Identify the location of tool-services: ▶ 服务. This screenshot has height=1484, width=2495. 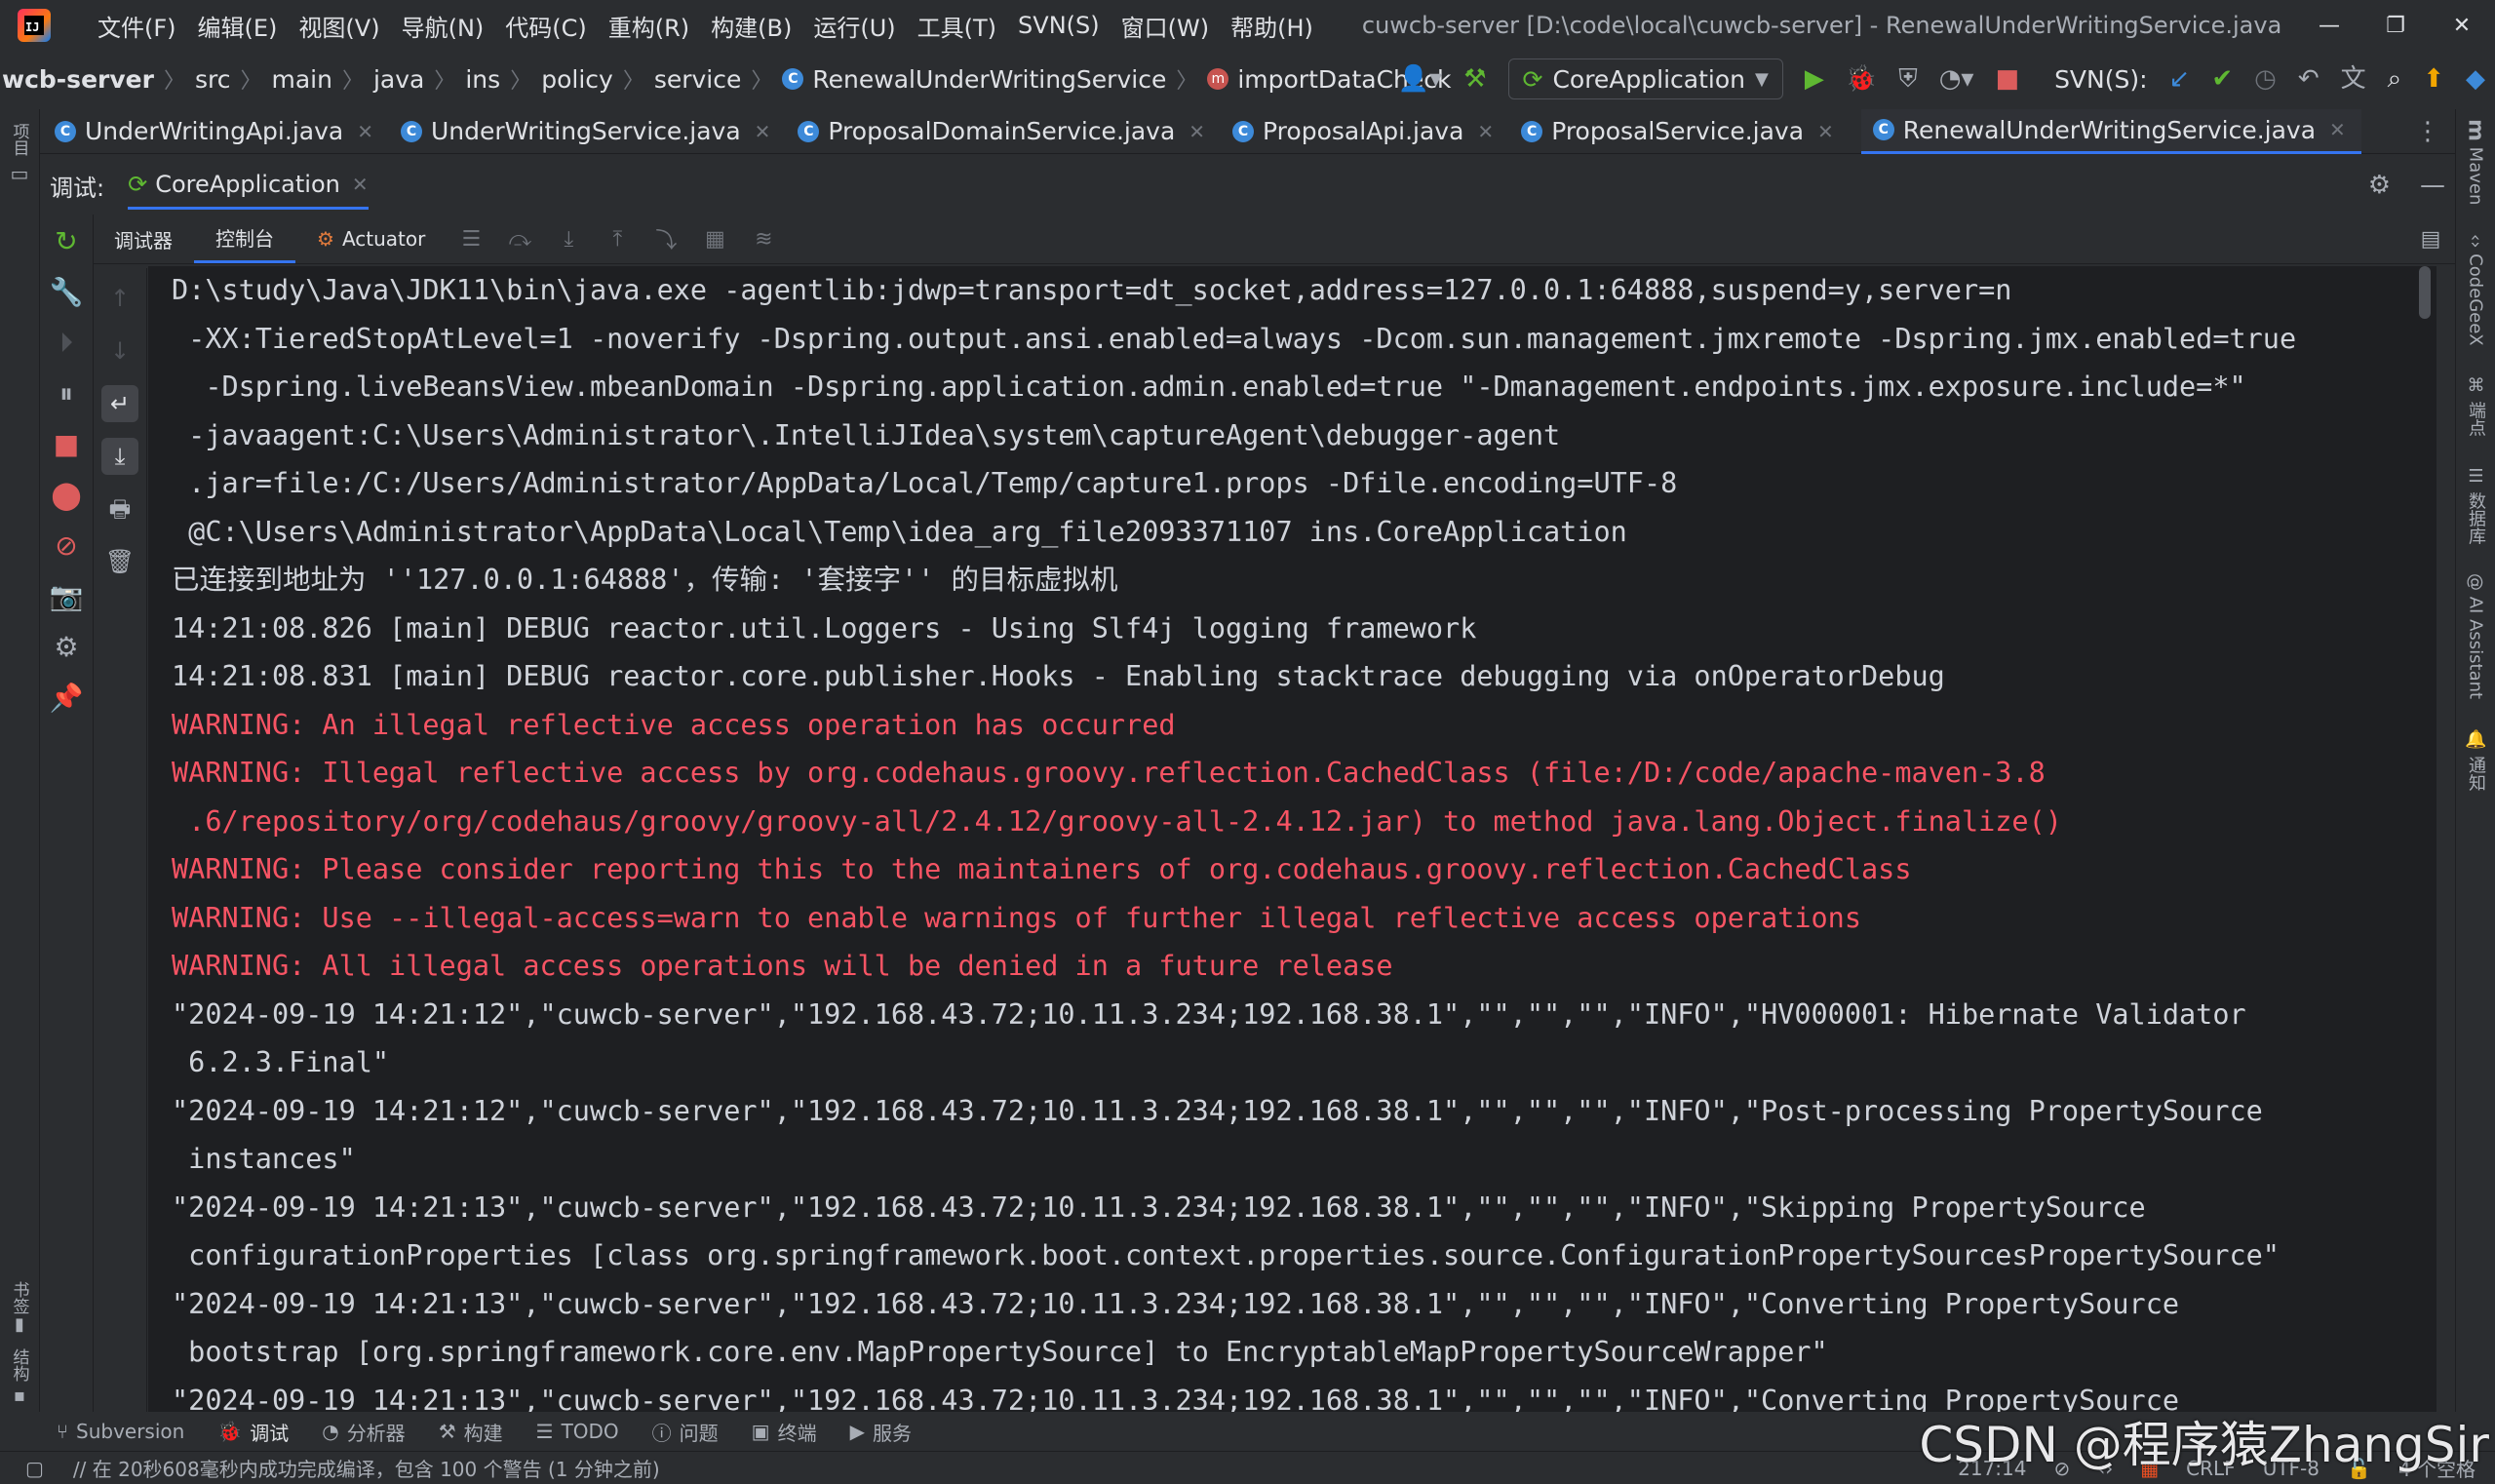
(881, 1432).